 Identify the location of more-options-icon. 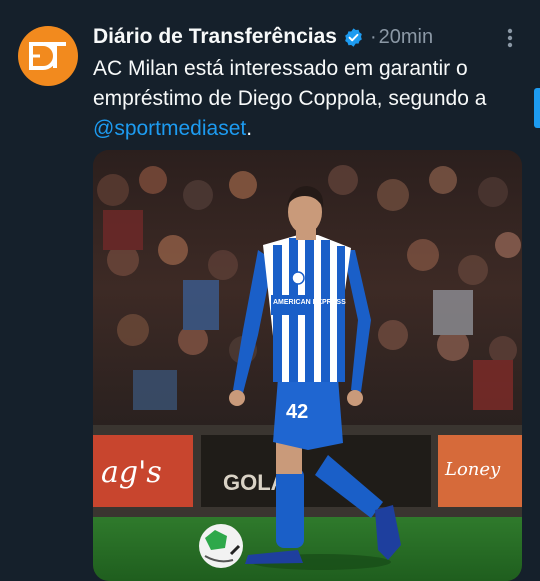
(510, 38).